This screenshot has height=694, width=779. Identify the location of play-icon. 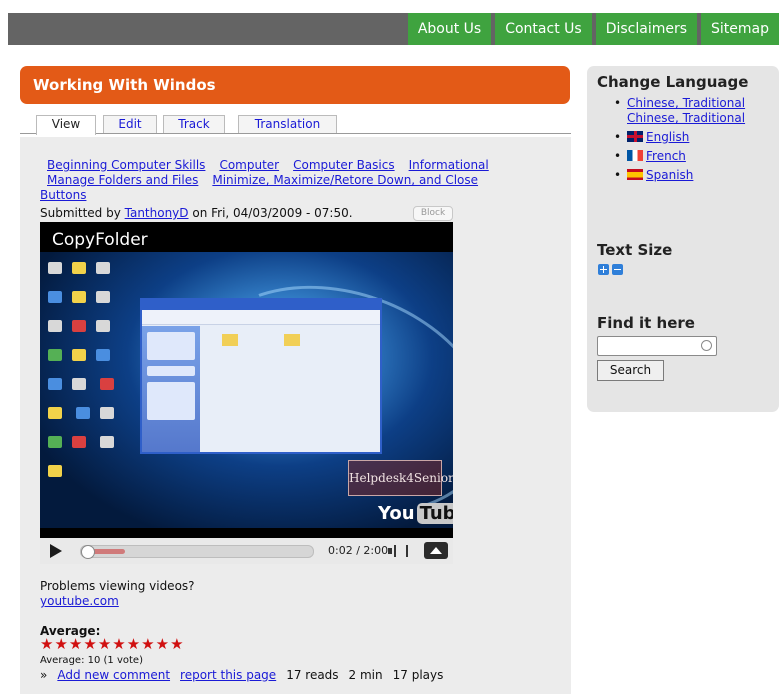
(56, 551).